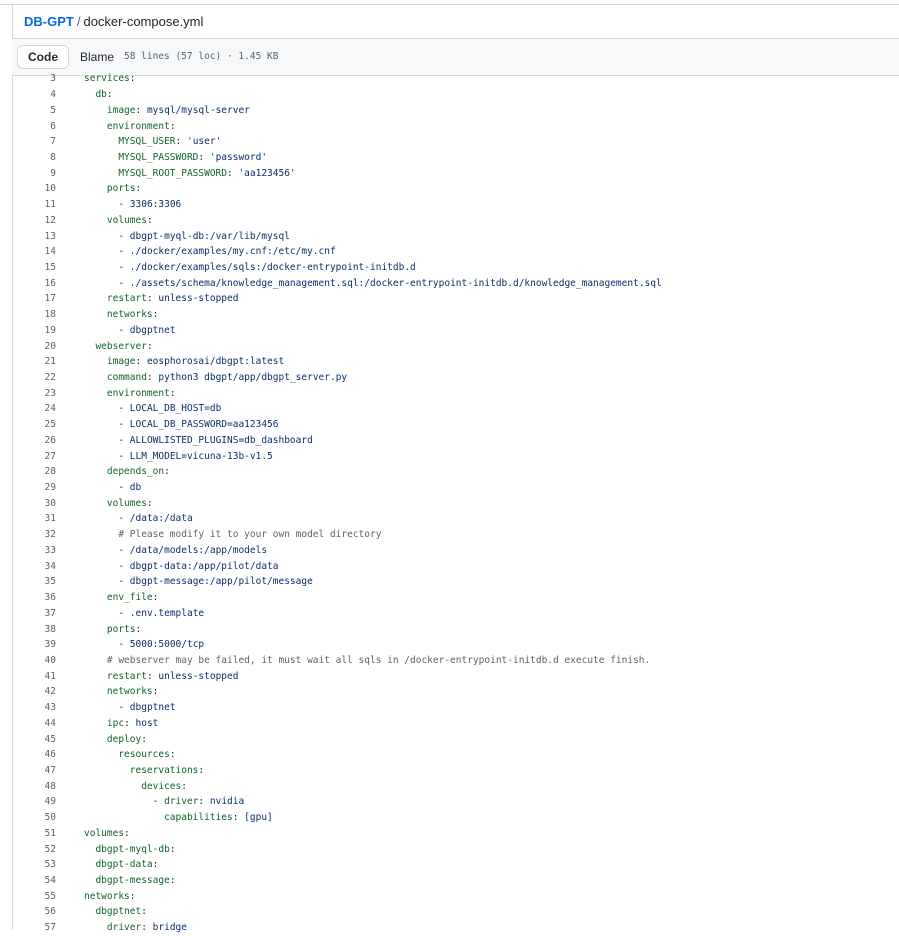 The height and width of the screenshot is (936, 899). I want to click on line-number: 3, so click(34, 78).